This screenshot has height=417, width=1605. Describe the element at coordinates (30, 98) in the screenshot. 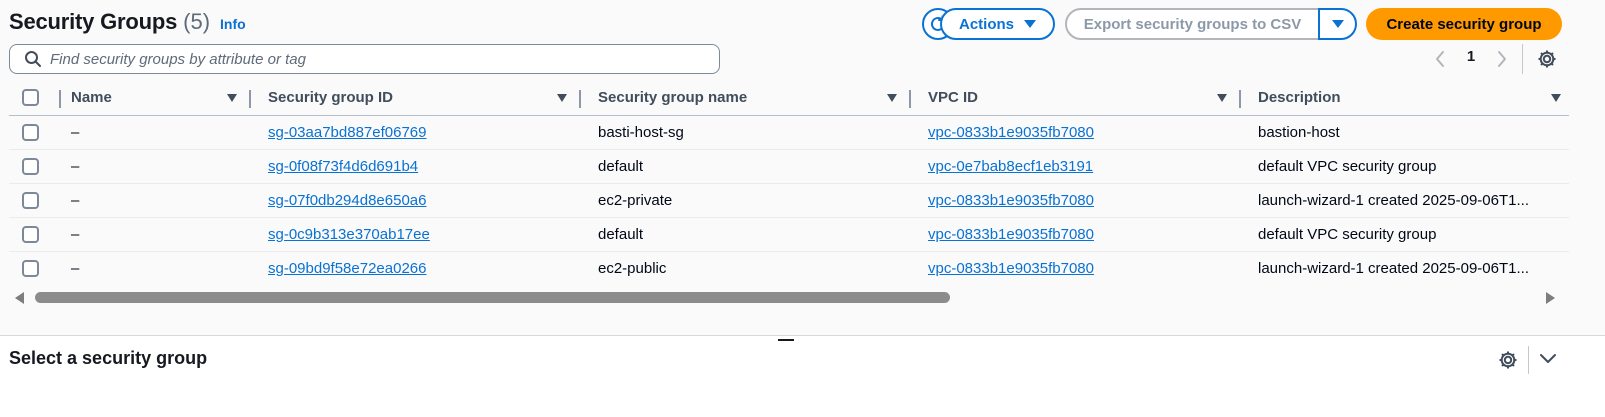

I see `select-all-checkbox` at that location.